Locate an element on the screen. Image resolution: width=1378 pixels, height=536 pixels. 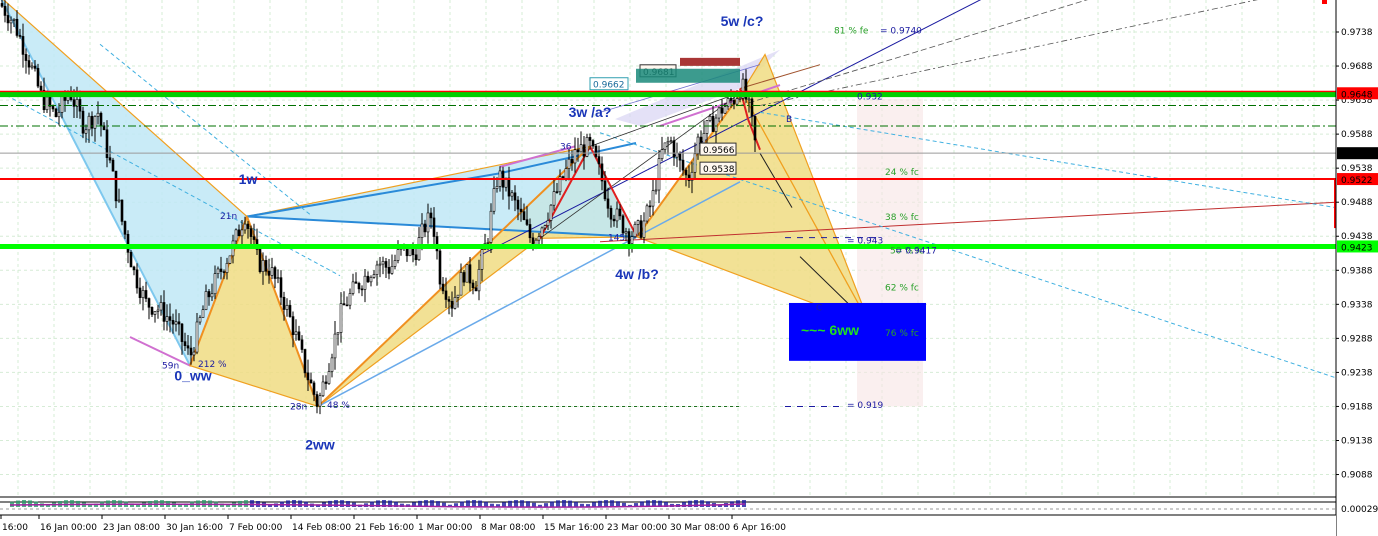
annotation-text: = 0.9417 is located at coordinates (916, 252).